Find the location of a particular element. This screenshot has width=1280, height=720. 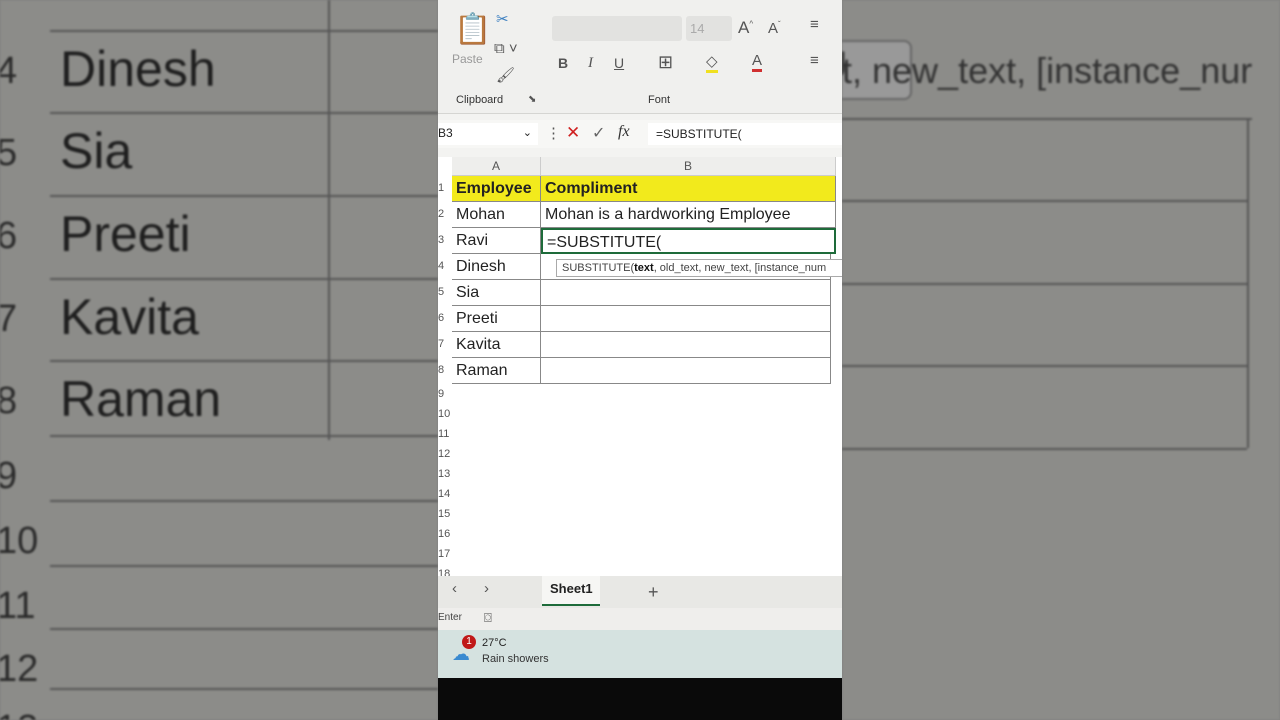

cell-a8: Raman is located at coordinates (496, 371).